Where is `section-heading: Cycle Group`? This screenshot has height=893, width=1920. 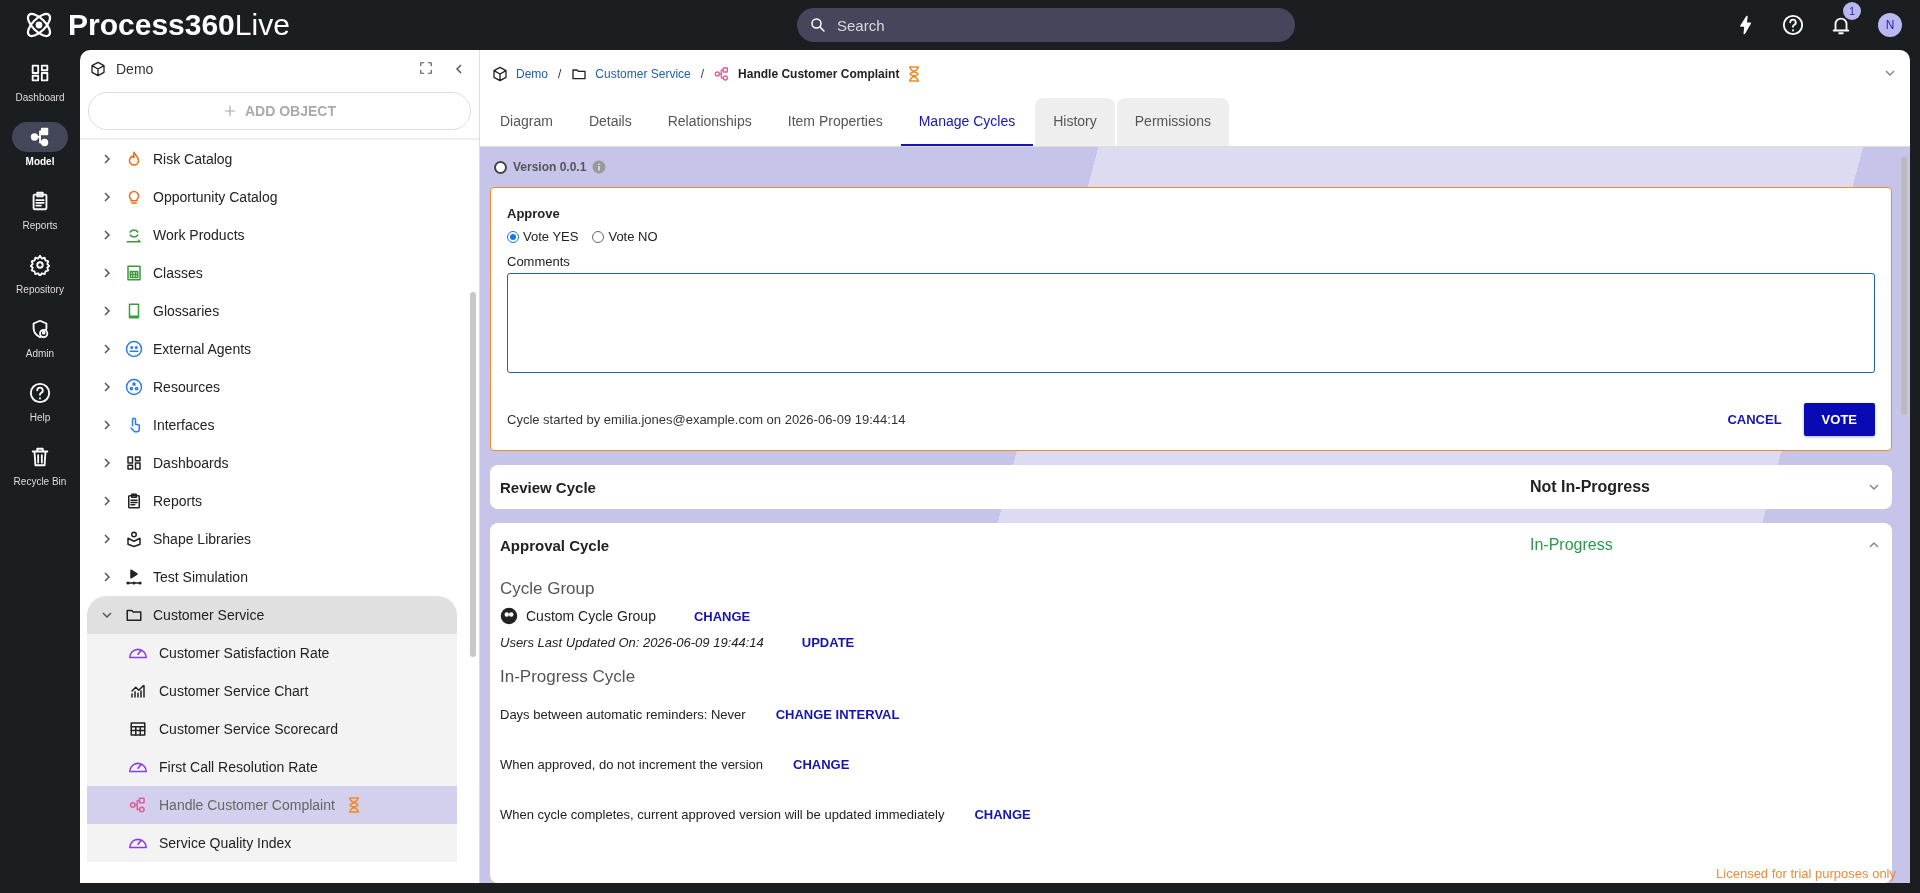 section-heading: Cycle Group is located at coordinates (548, 589).